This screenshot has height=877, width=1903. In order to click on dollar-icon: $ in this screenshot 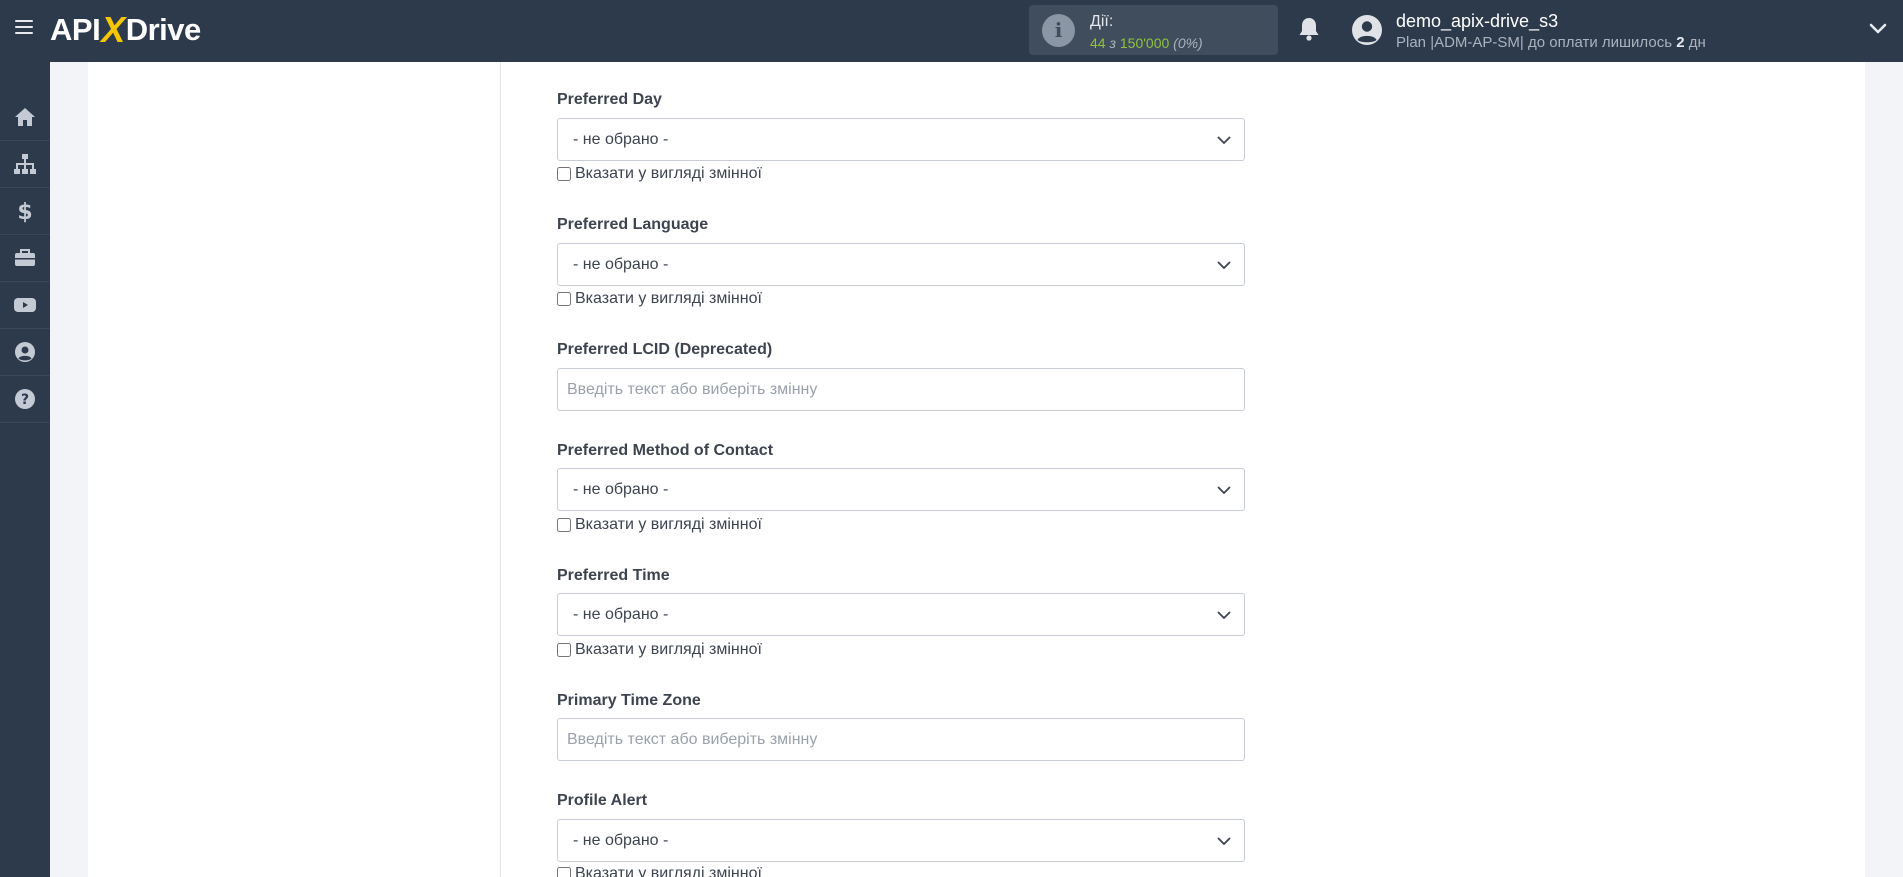, I will do `click(24, 211)`.